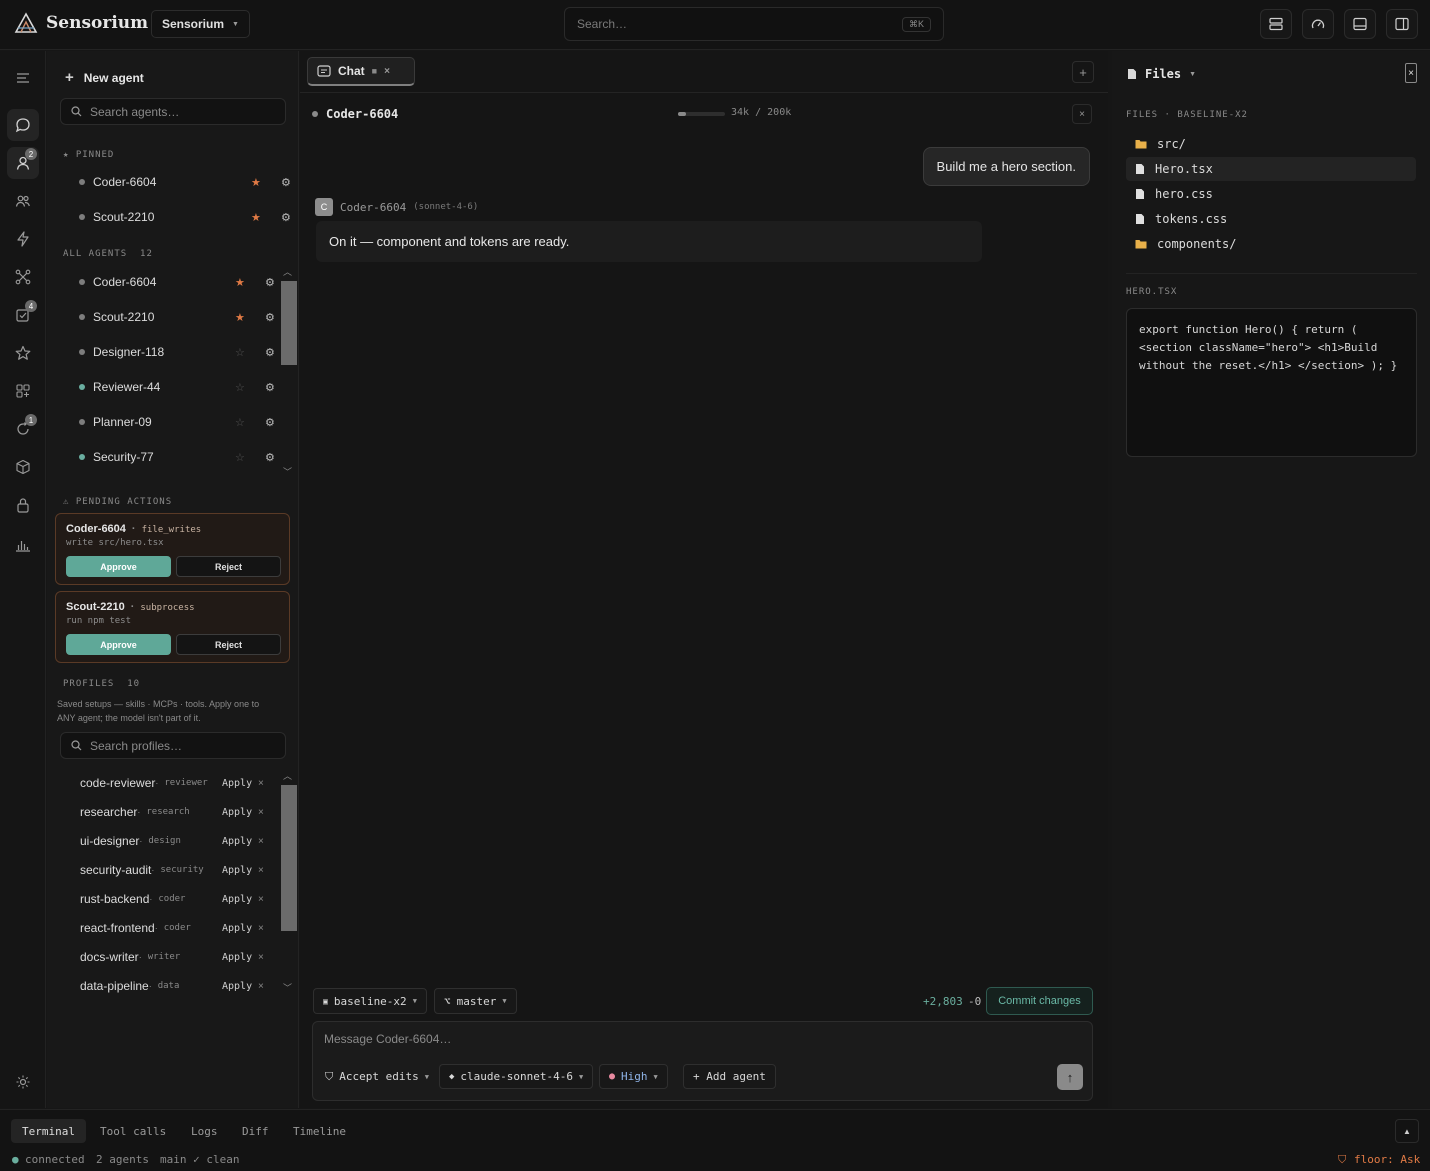  Describe the element at coordinates (633, 1076) in the screenshot. I see `effort-selector: ● High ▼` at that location.